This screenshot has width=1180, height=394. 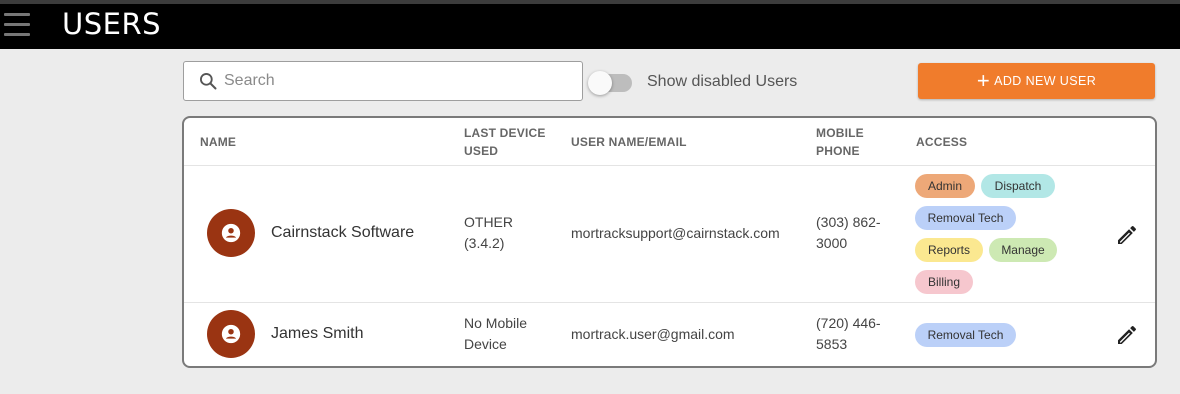 What do you see at coordinates (653, 334) in the screenshot?
I see `user-email: mortrack.user@gmail.com` at bounding box center [653, 334].